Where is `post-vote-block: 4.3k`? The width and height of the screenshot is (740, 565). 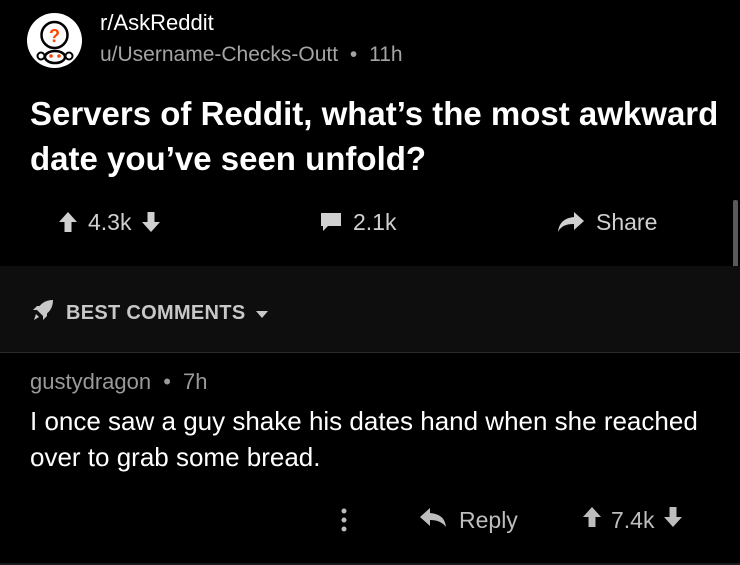 post-vote-block: 4.3k is located at coordinates (109, 222).